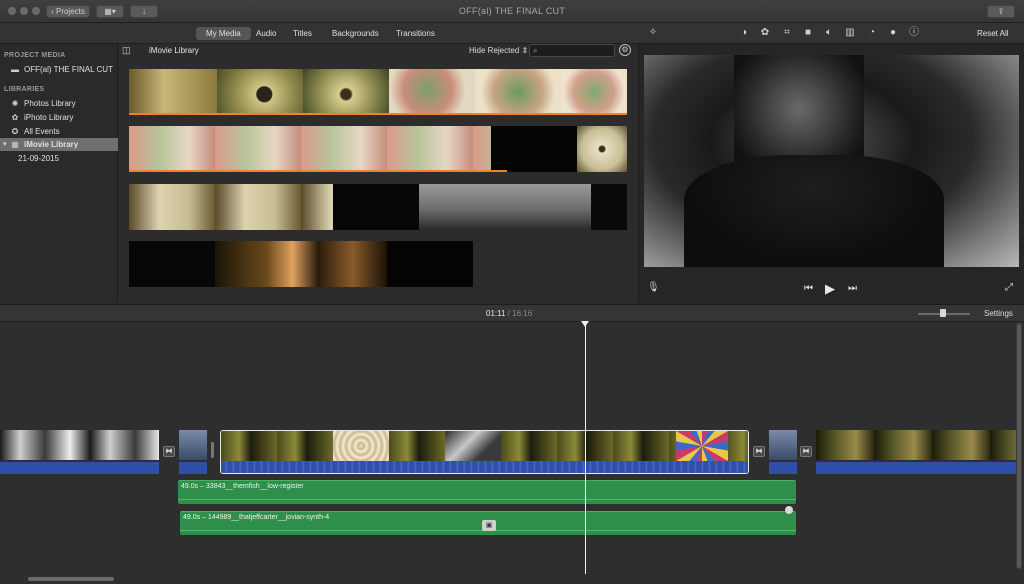  Describe the element at coordinates (59, 103) in the screenshot. I see `sidebar-item-photos-library: ✺ Photos Library` at that location.